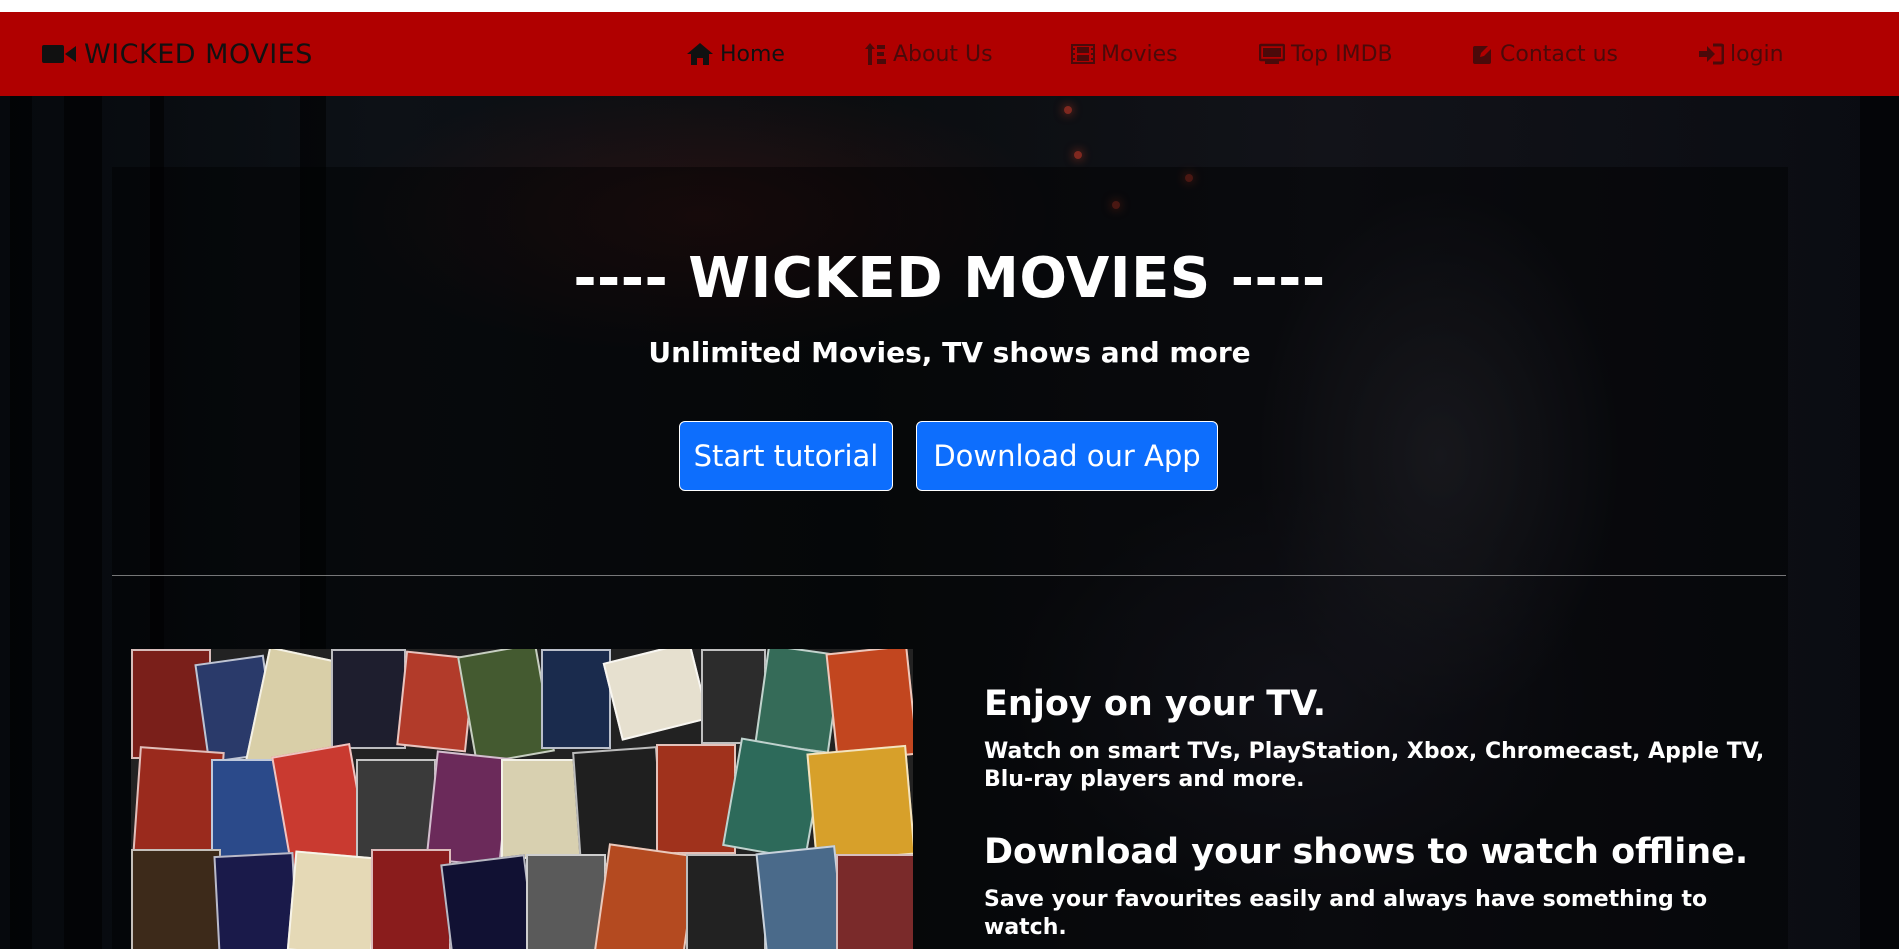 The height and width of the screenshot is (949, 1899). What do you see at coordinates (949, 6) in the screenshot?
I see `top-strip` at bounding box center [949, 6].